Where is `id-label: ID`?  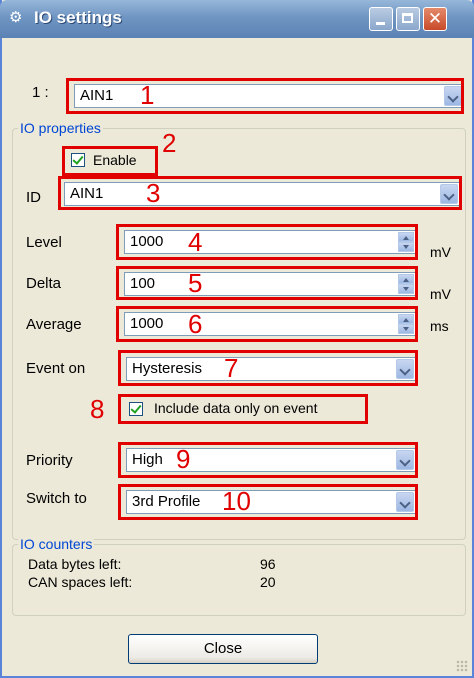 id-label: ID is located at coordinates (33, 197).